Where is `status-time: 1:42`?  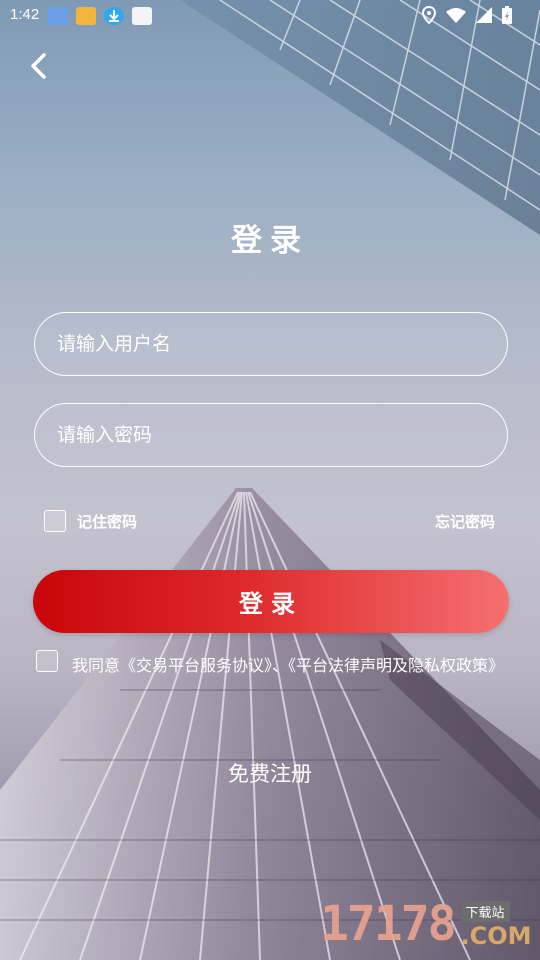
status-time: 1:42 is located at coordinates (25, 14).